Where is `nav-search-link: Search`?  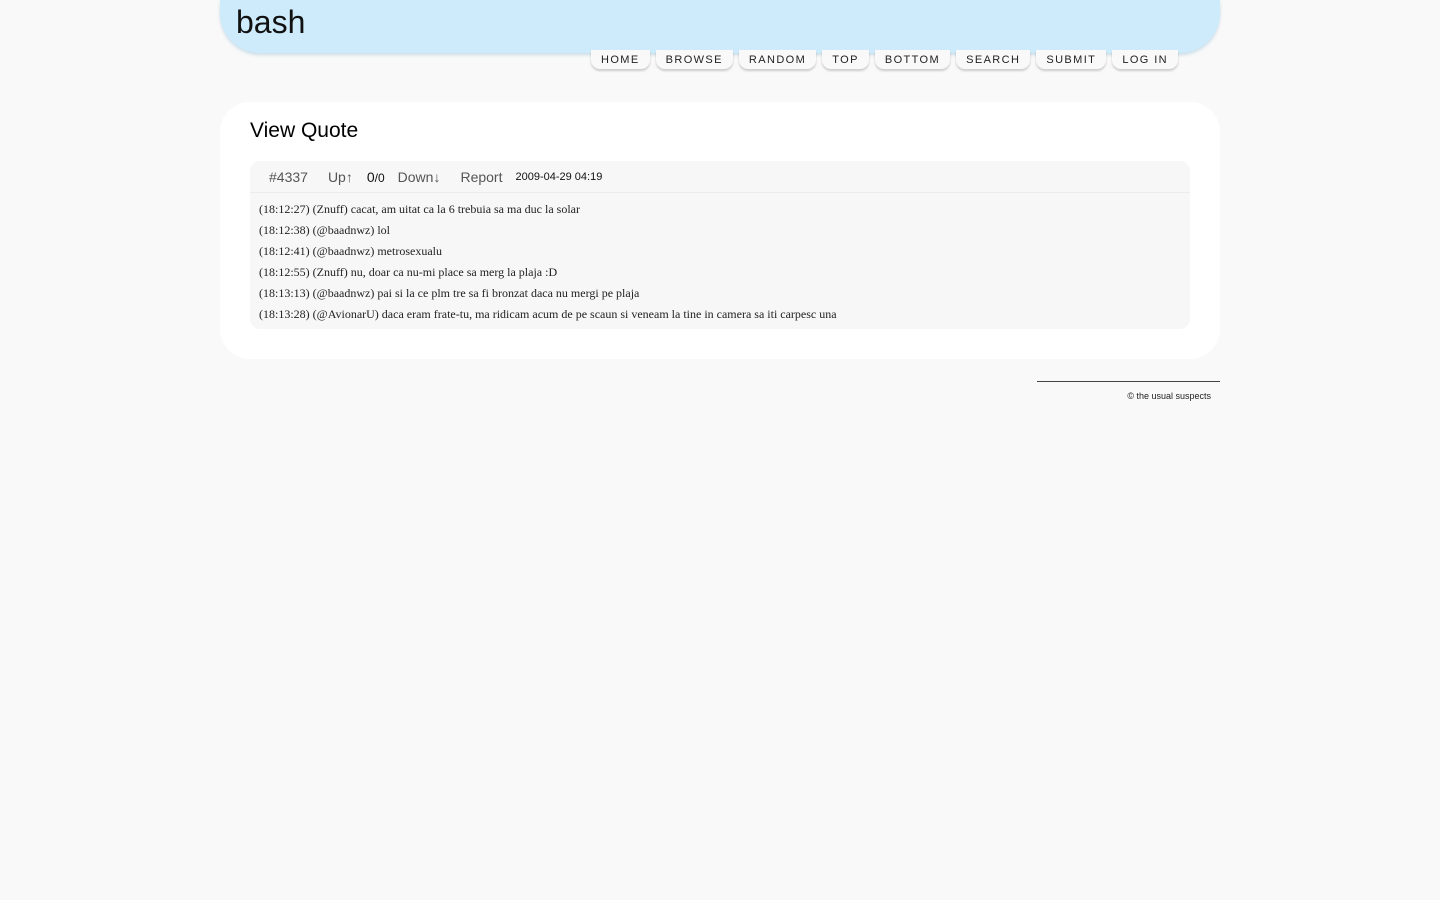
nav-search-link: Search is located at coordinates (993, 59).